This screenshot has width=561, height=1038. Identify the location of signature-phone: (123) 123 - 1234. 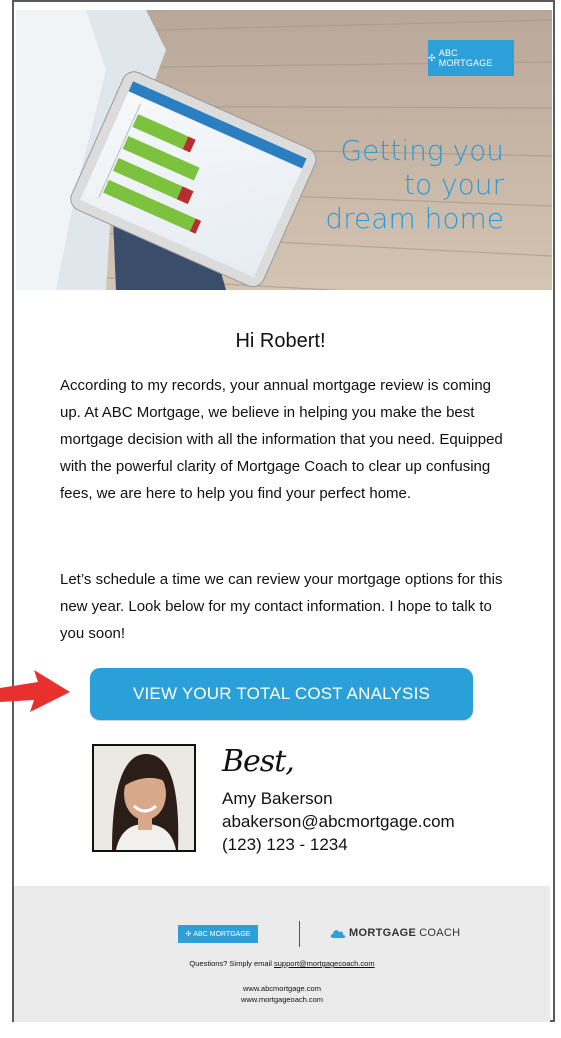
(285, 844).